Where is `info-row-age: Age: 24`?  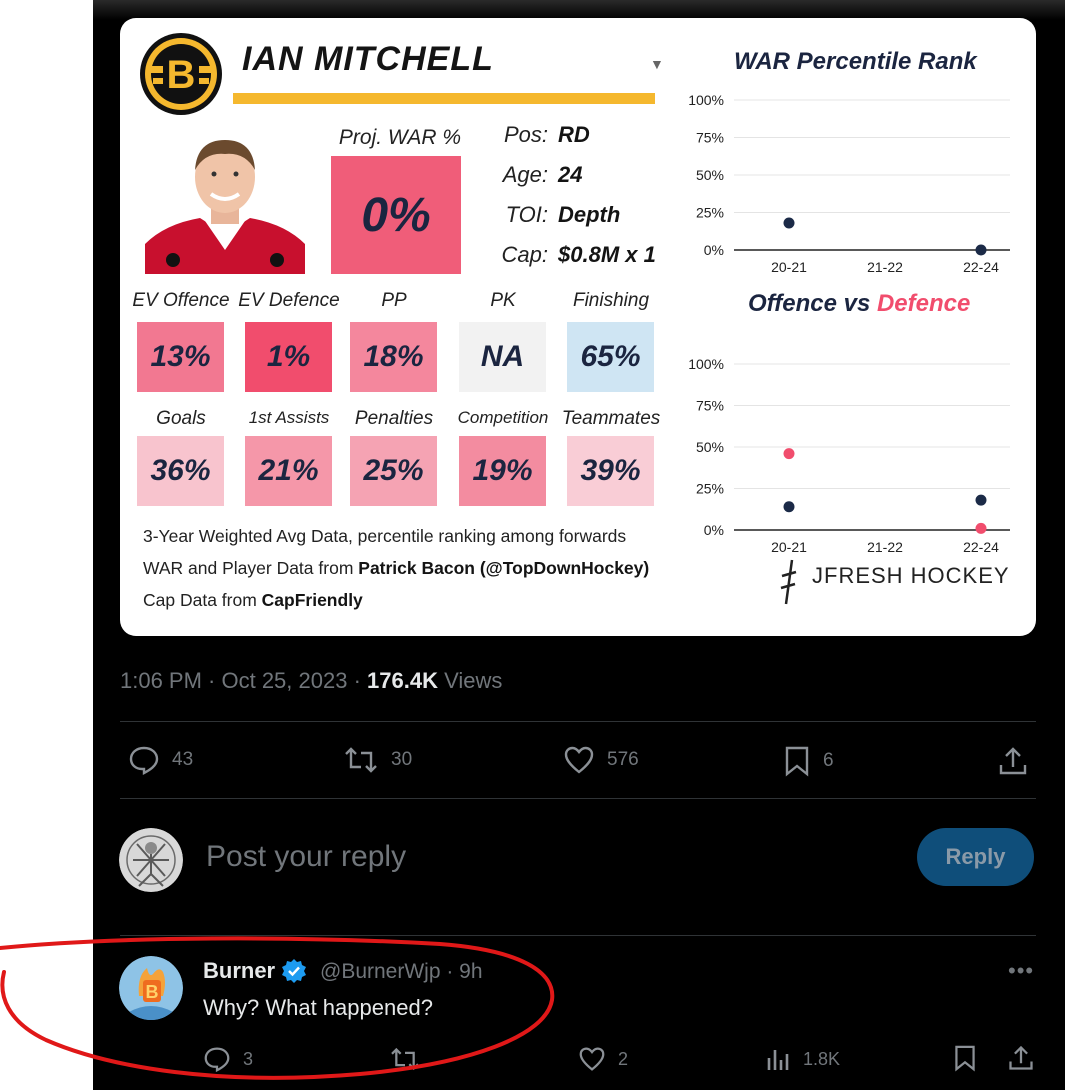 info-row-age: Age: 24 is located at coordinates (542, 174).